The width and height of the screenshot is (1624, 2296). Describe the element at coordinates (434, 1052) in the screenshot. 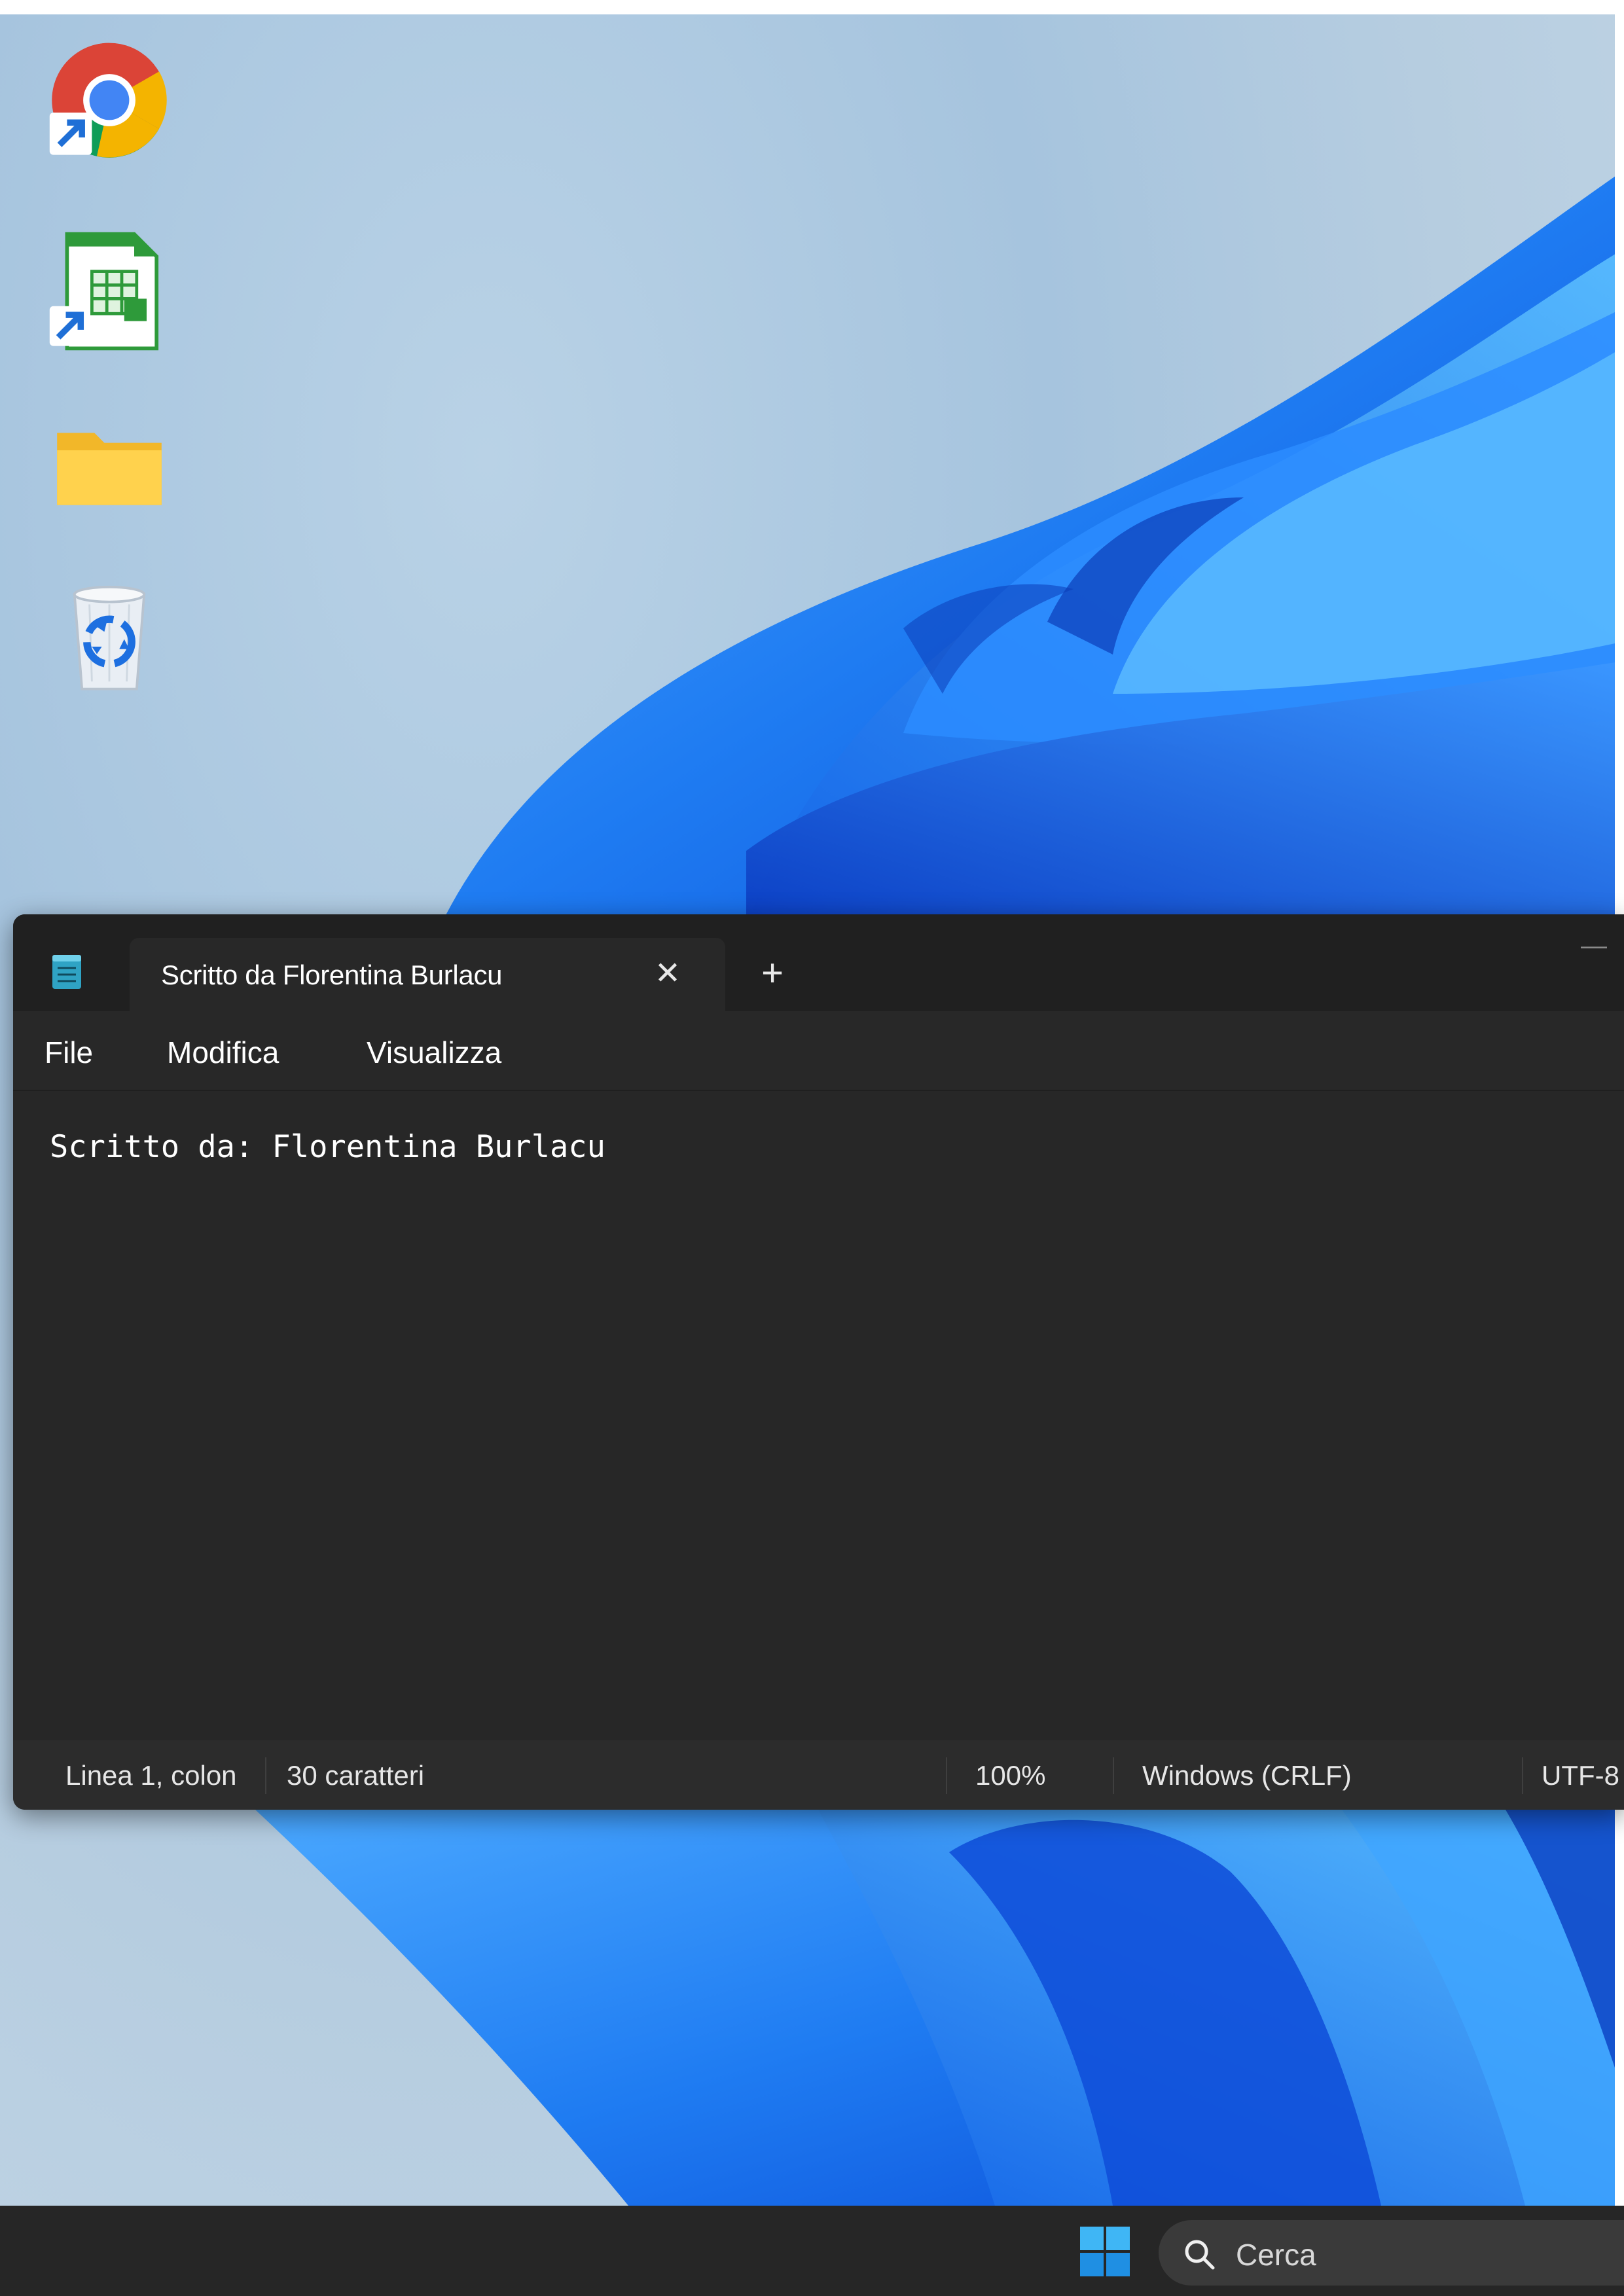

I see `menu-view: Visualizza` at that location.